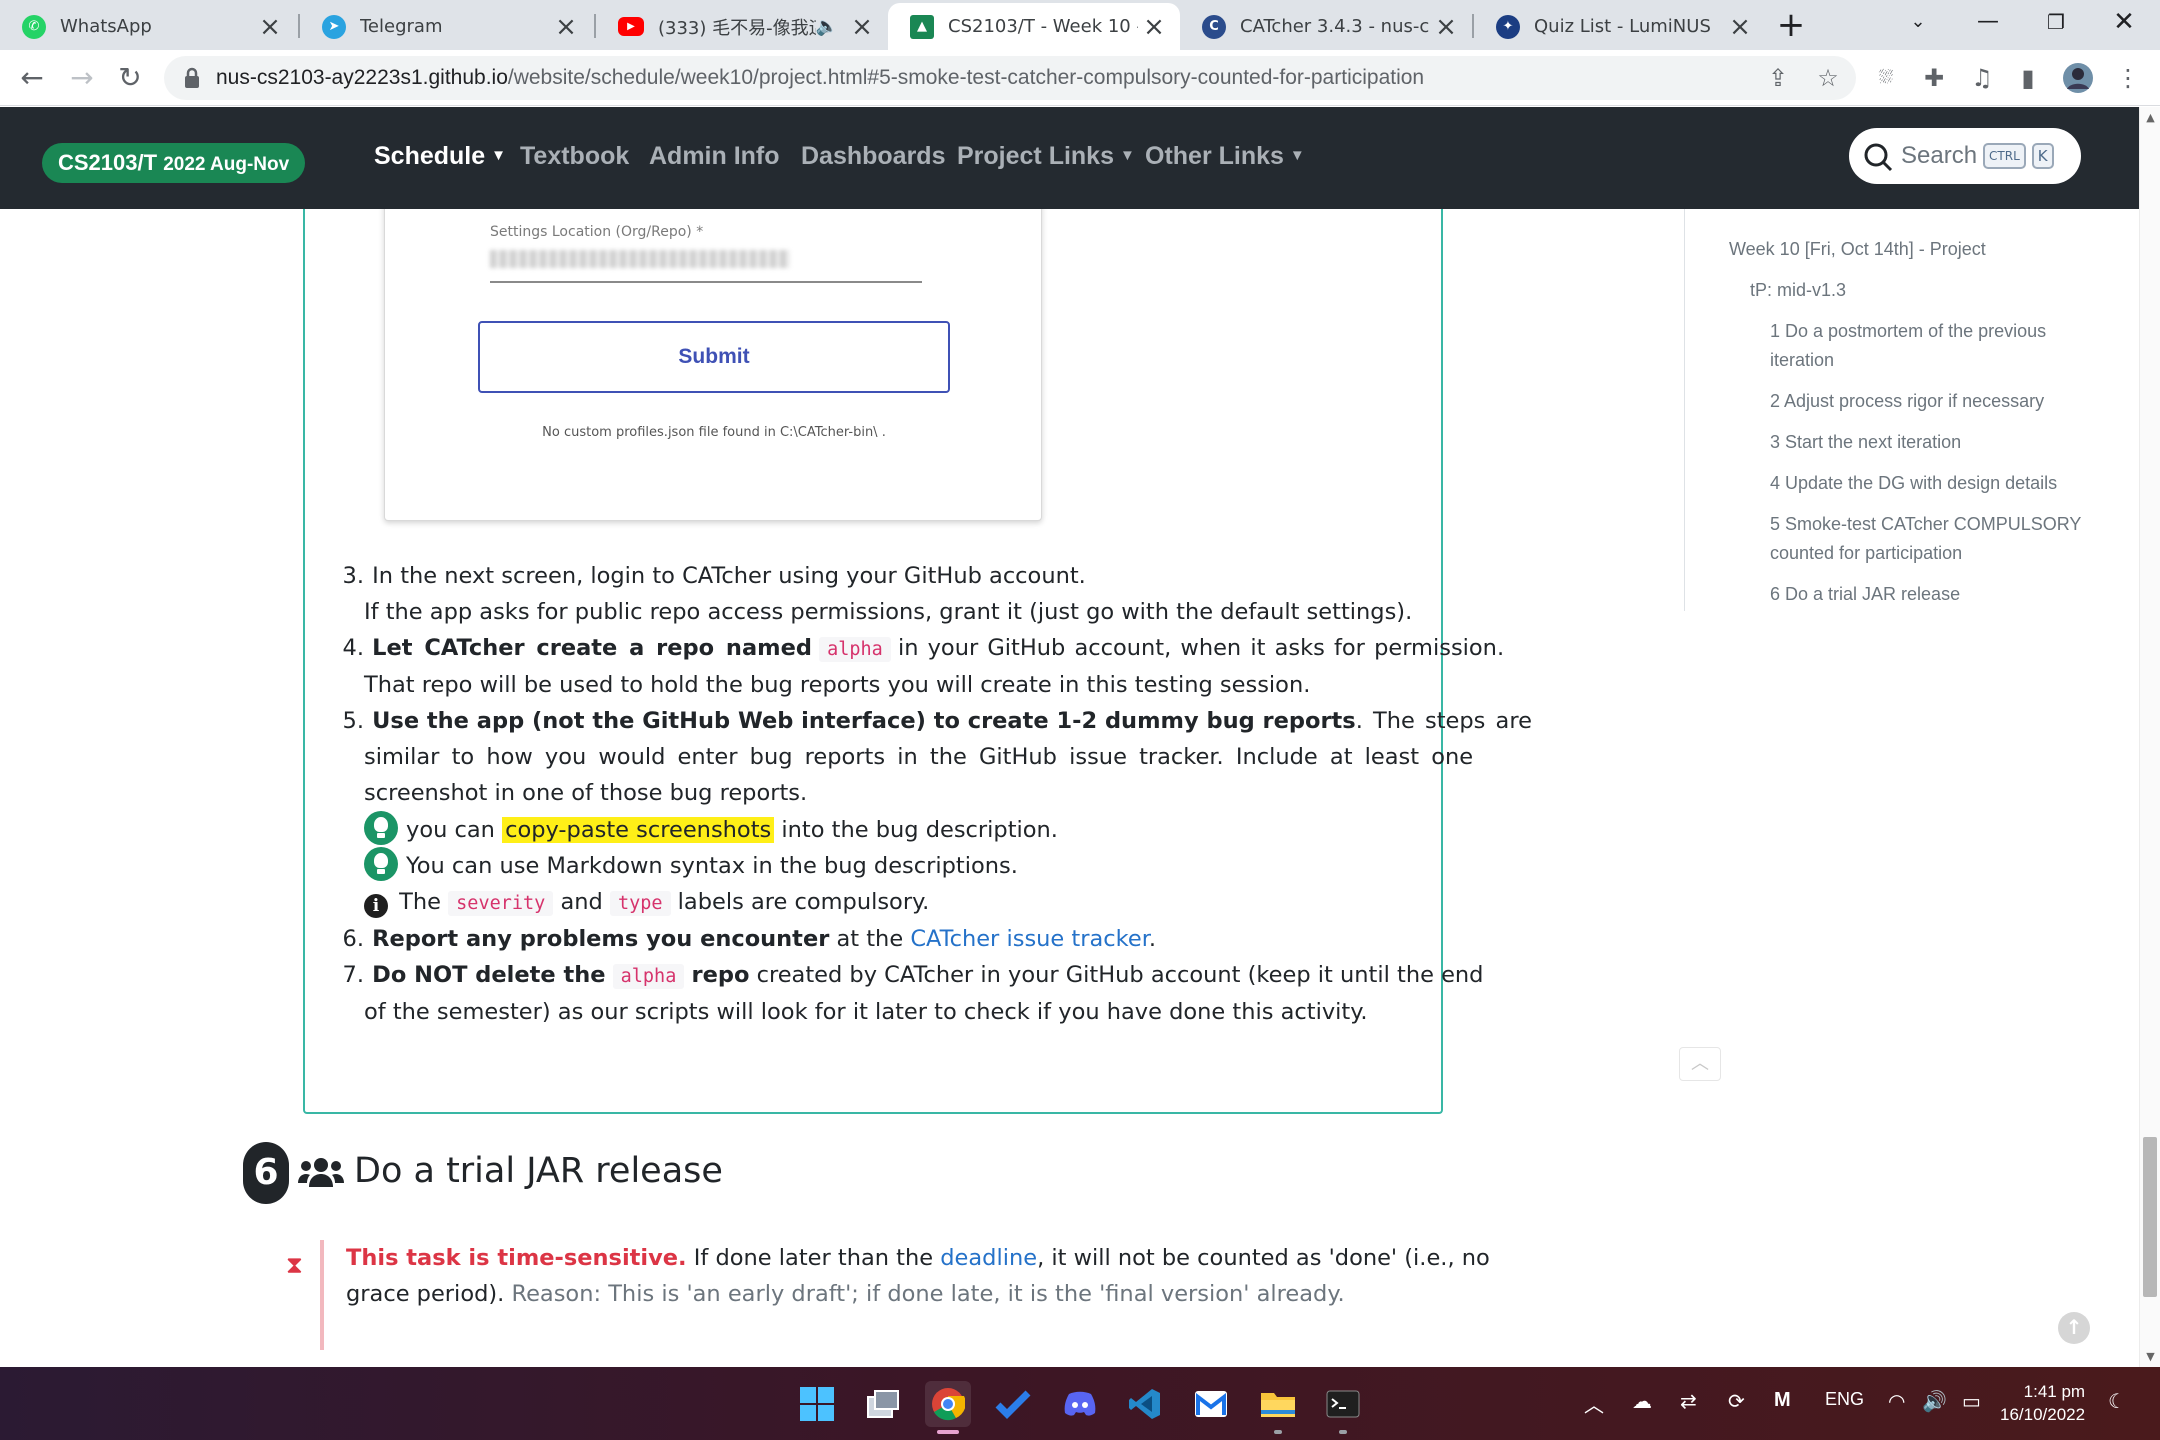 The height and width of the screenshot is (1440, 2160). Describe the element at coordinates (1688, 1401) in the screenshot. I see `mixer-icon: ⇄` at that location.